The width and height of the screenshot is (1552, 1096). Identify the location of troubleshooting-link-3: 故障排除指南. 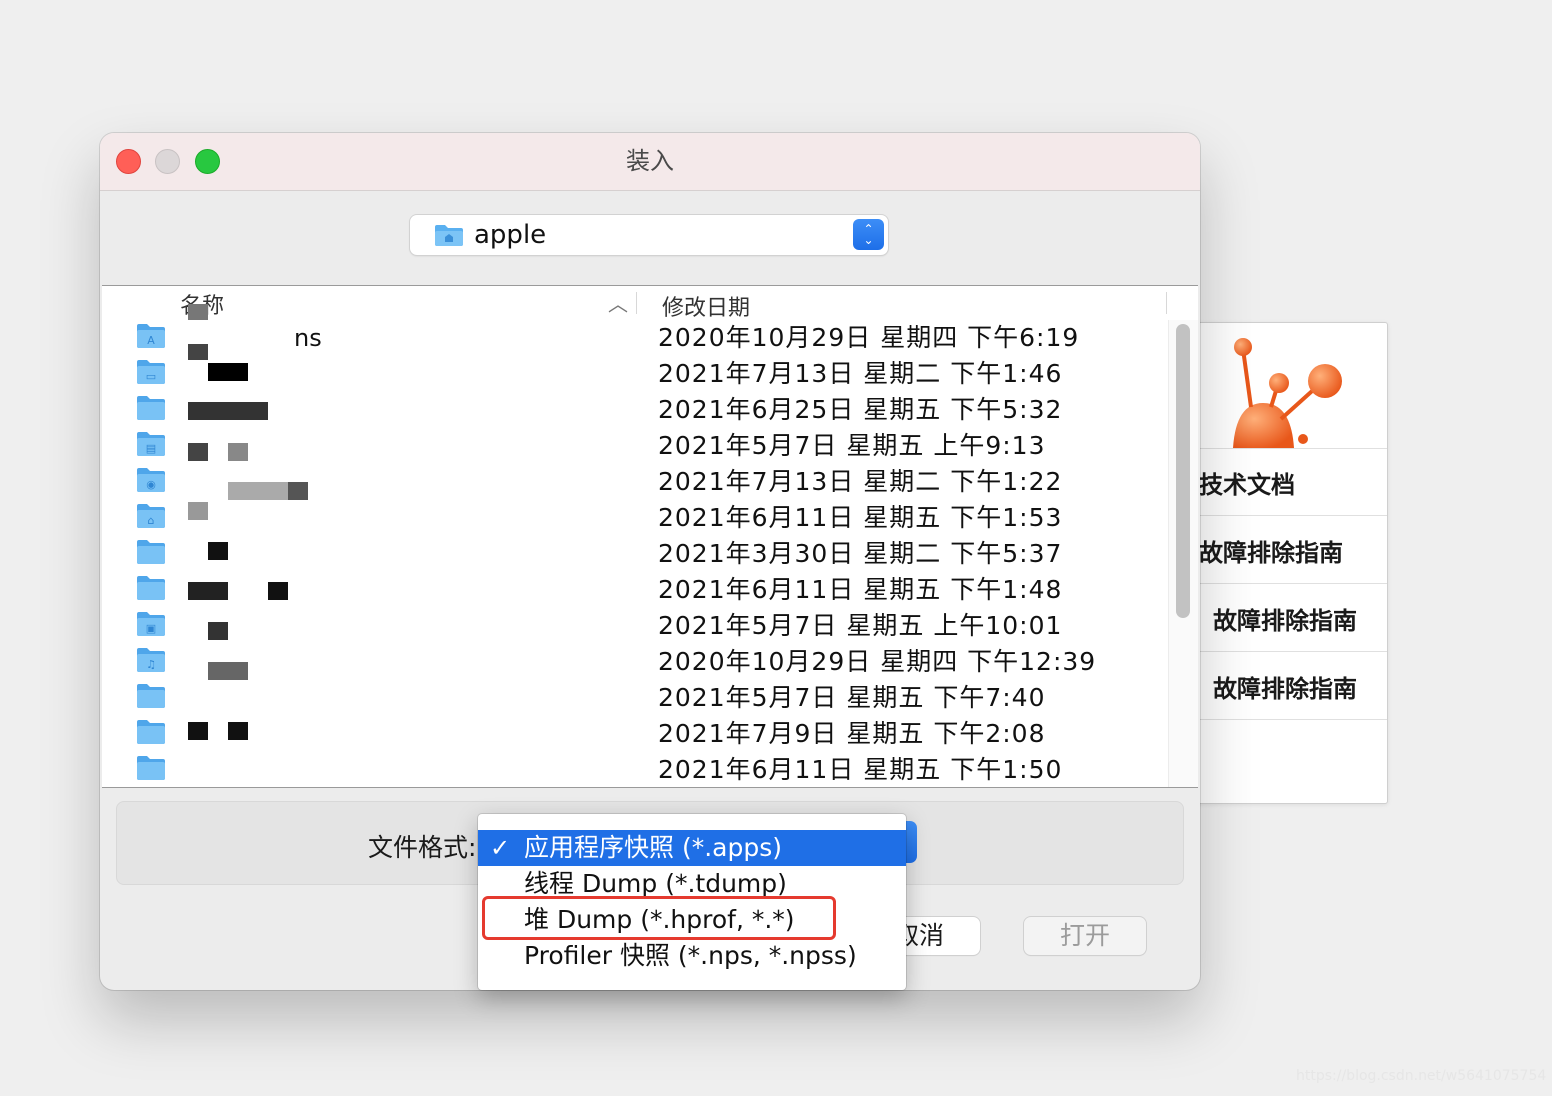
(1289, 686).